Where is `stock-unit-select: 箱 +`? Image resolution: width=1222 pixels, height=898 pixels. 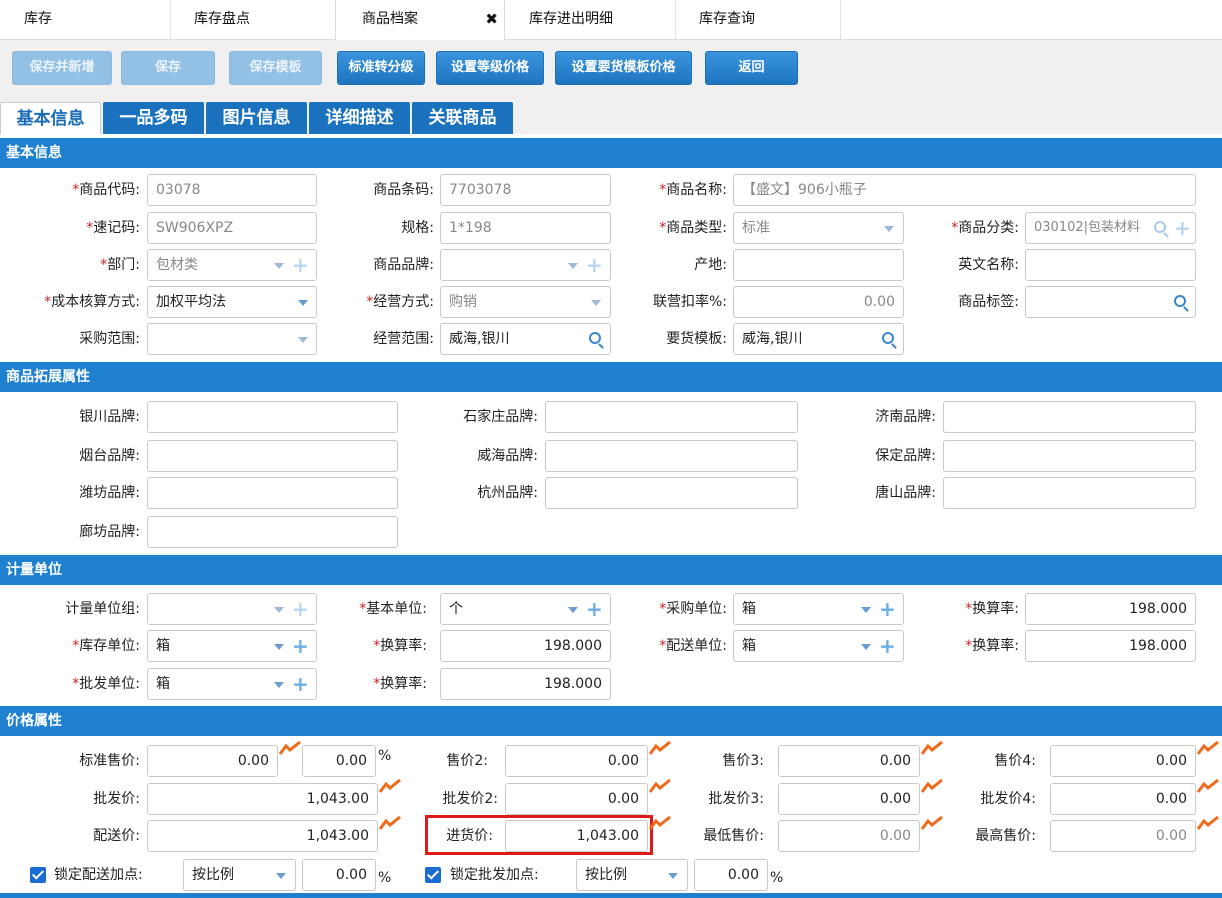 stock-unit-select: 箱 + is located at coordinates (232, 646).